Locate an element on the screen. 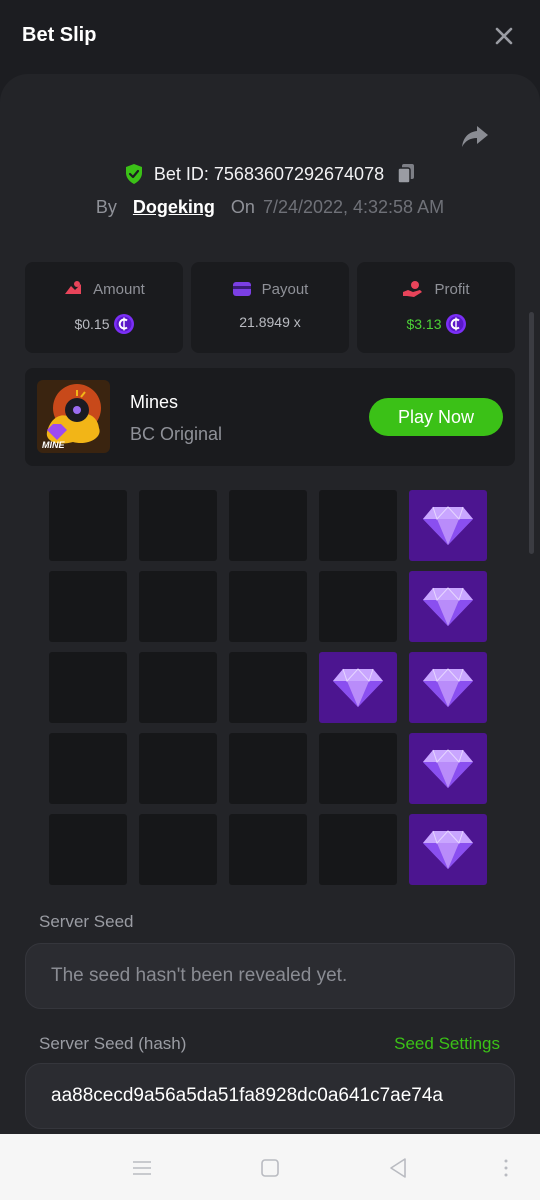  share-icon is located at coordinates (475, 137).